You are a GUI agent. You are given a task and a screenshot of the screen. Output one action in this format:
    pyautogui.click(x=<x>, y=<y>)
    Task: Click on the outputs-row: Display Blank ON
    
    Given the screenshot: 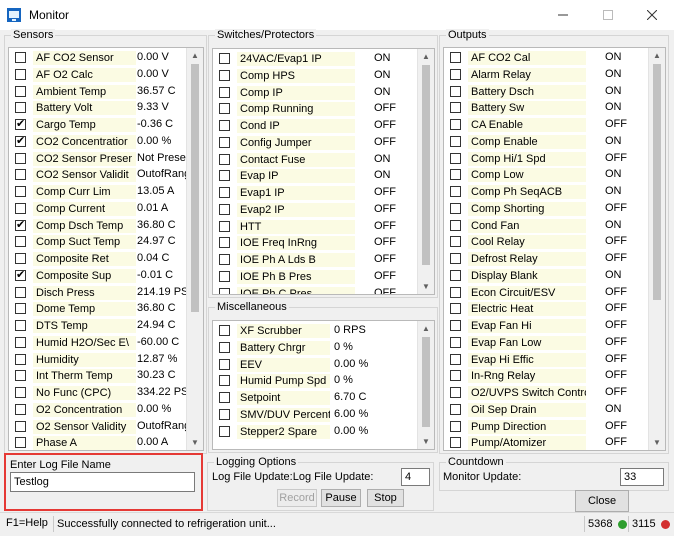 What is the action you would take?
    pyautogui.click(x=554, y=275)
    